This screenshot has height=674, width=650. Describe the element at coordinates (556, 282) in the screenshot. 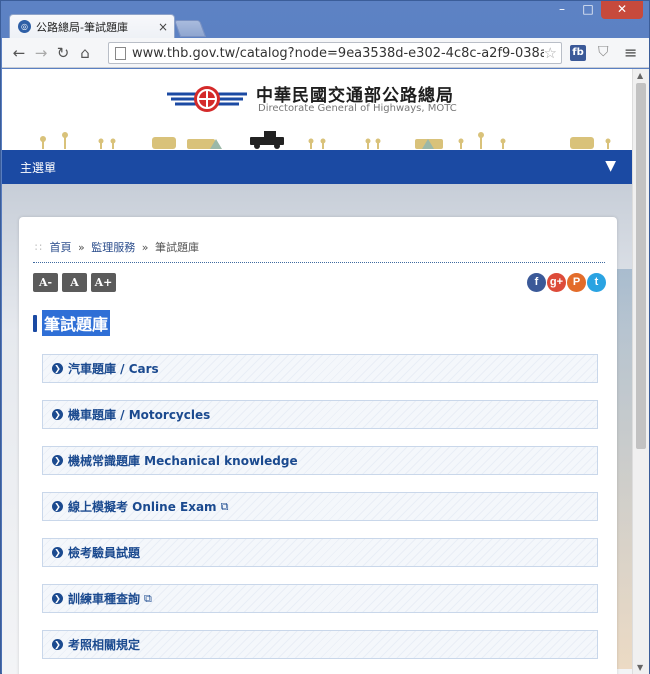

I see `google-plus-share-icon: g+` at that location.